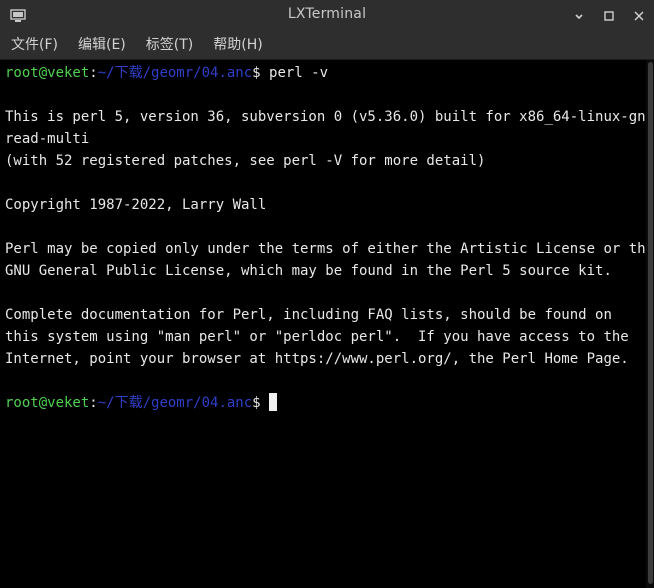 This screenshot has height=588, width=654. I want to click on title-bar: LXTerminal, so click(327, 15).